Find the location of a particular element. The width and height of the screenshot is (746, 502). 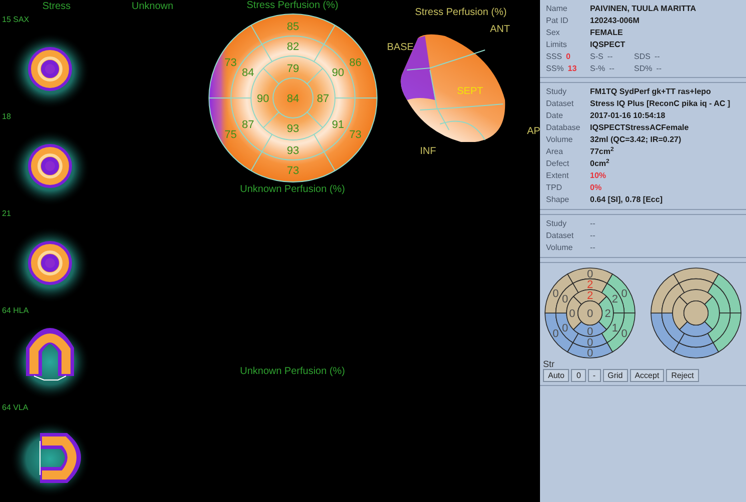

column-header: Unknown is located at coordinates (153, 7).